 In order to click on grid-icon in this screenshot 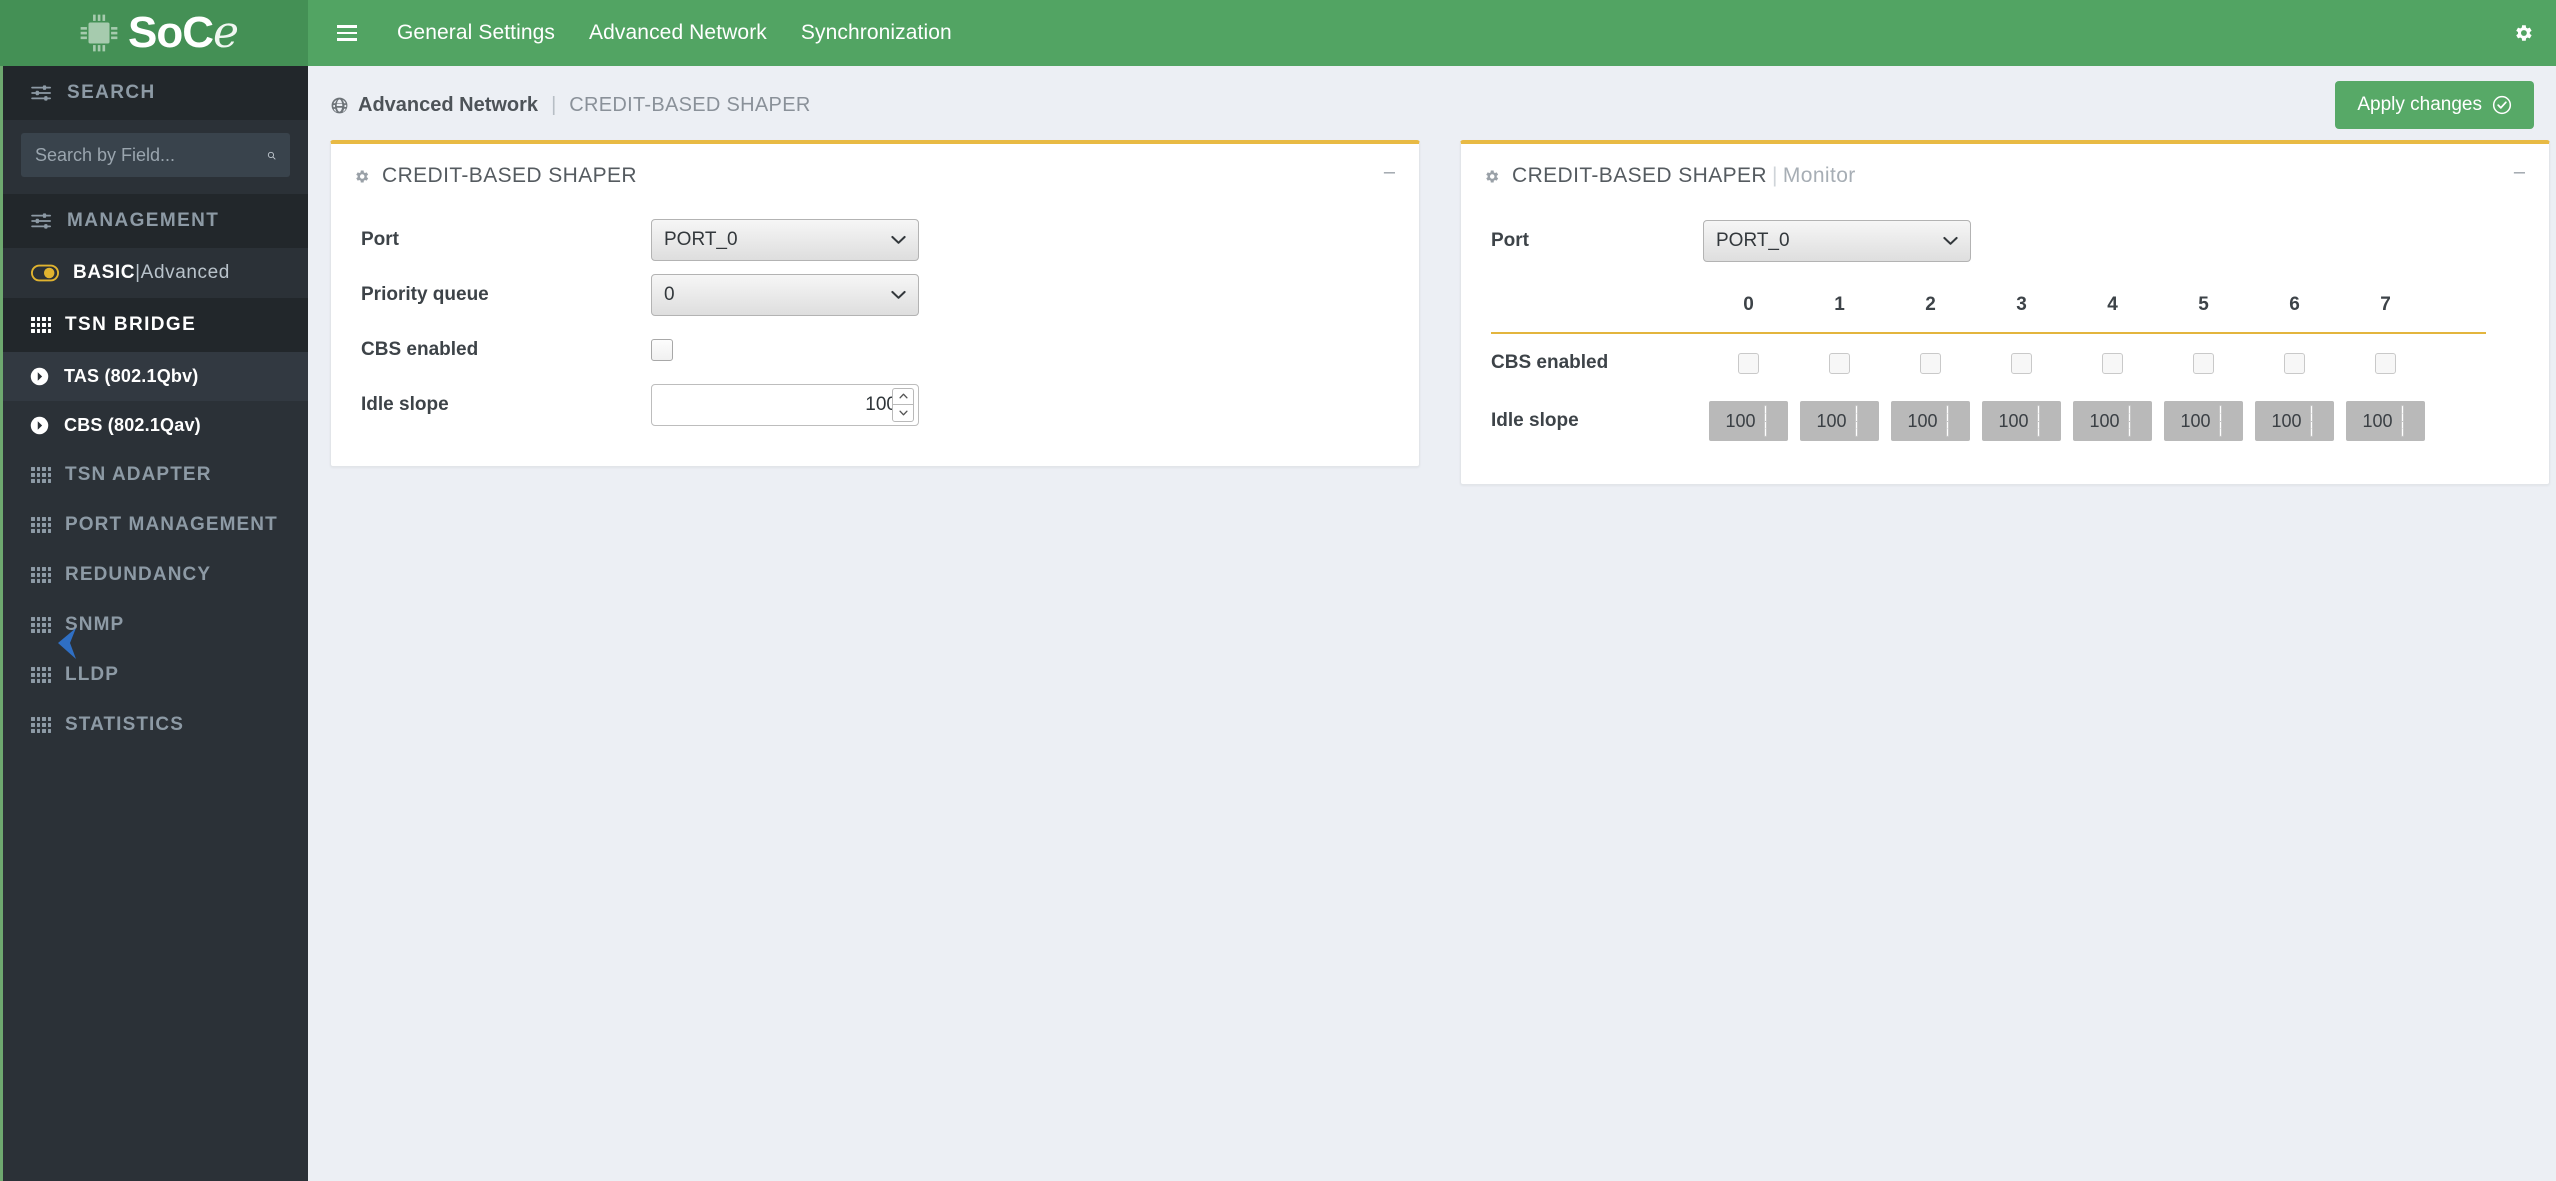, I will do `click(41, 525)`.